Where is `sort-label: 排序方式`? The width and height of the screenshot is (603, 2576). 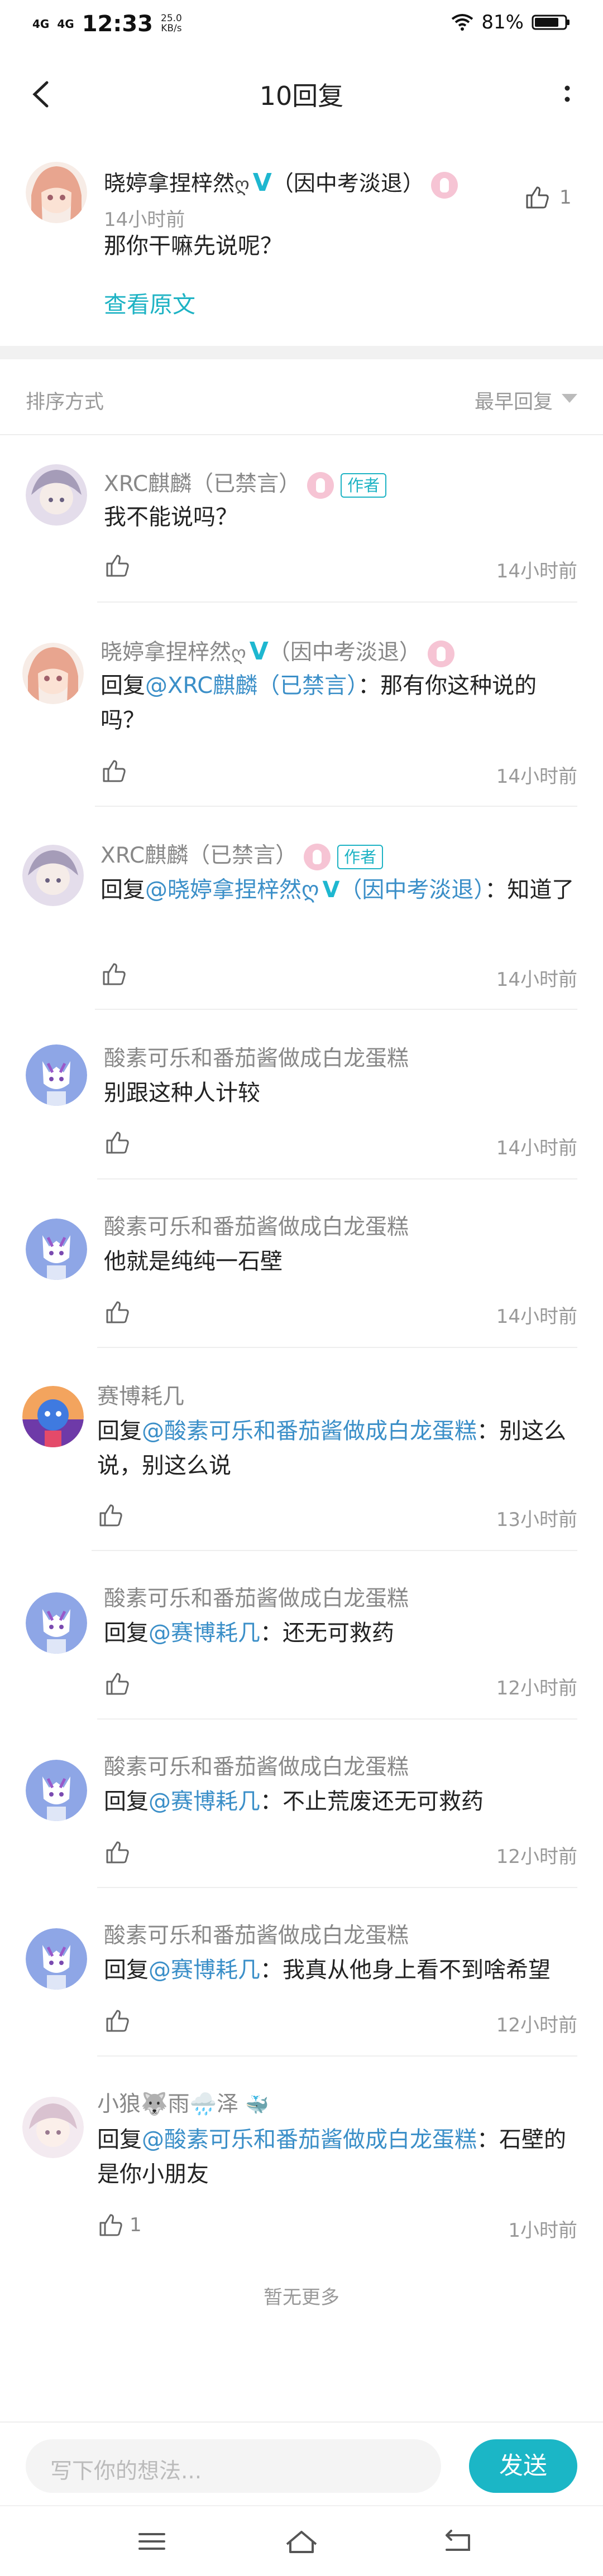
sort-label: 排序方式 is located at coordinates (65, 402).